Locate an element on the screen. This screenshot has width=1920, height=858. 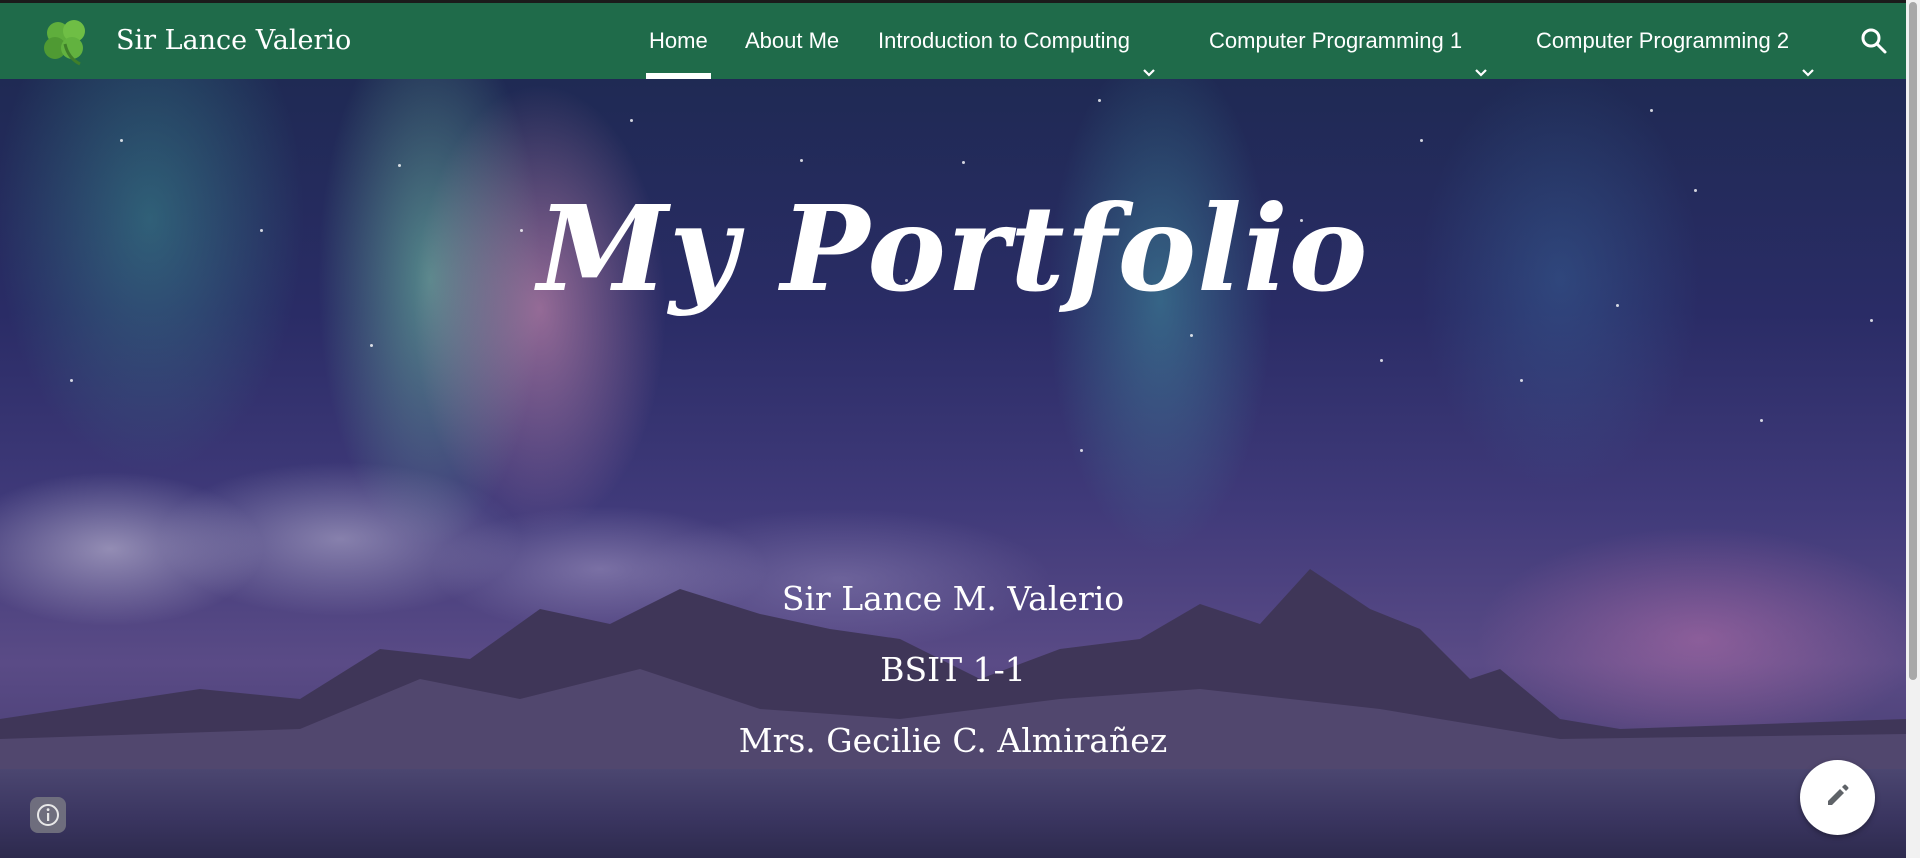
page-scrollbar is located at coordinates (1913, 429).